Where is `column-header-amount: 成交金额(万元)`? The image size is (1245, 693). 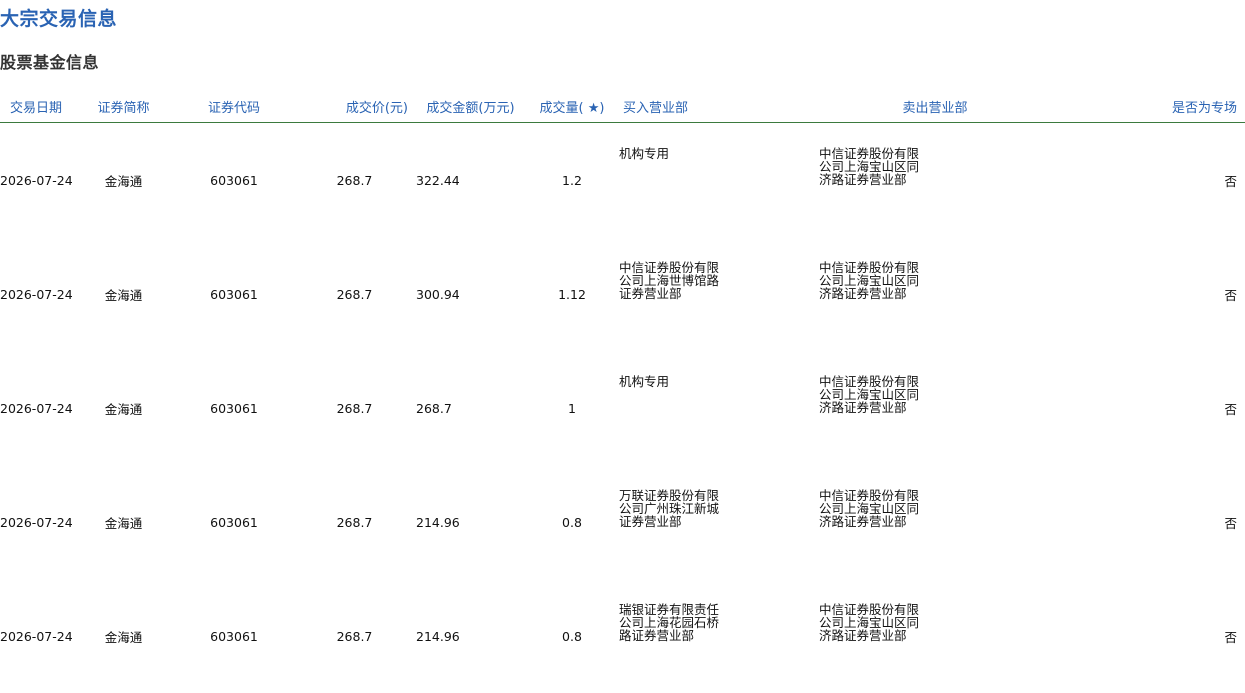 column-header-amount: 成交金额(万元) is located at coordinates (470, 106).